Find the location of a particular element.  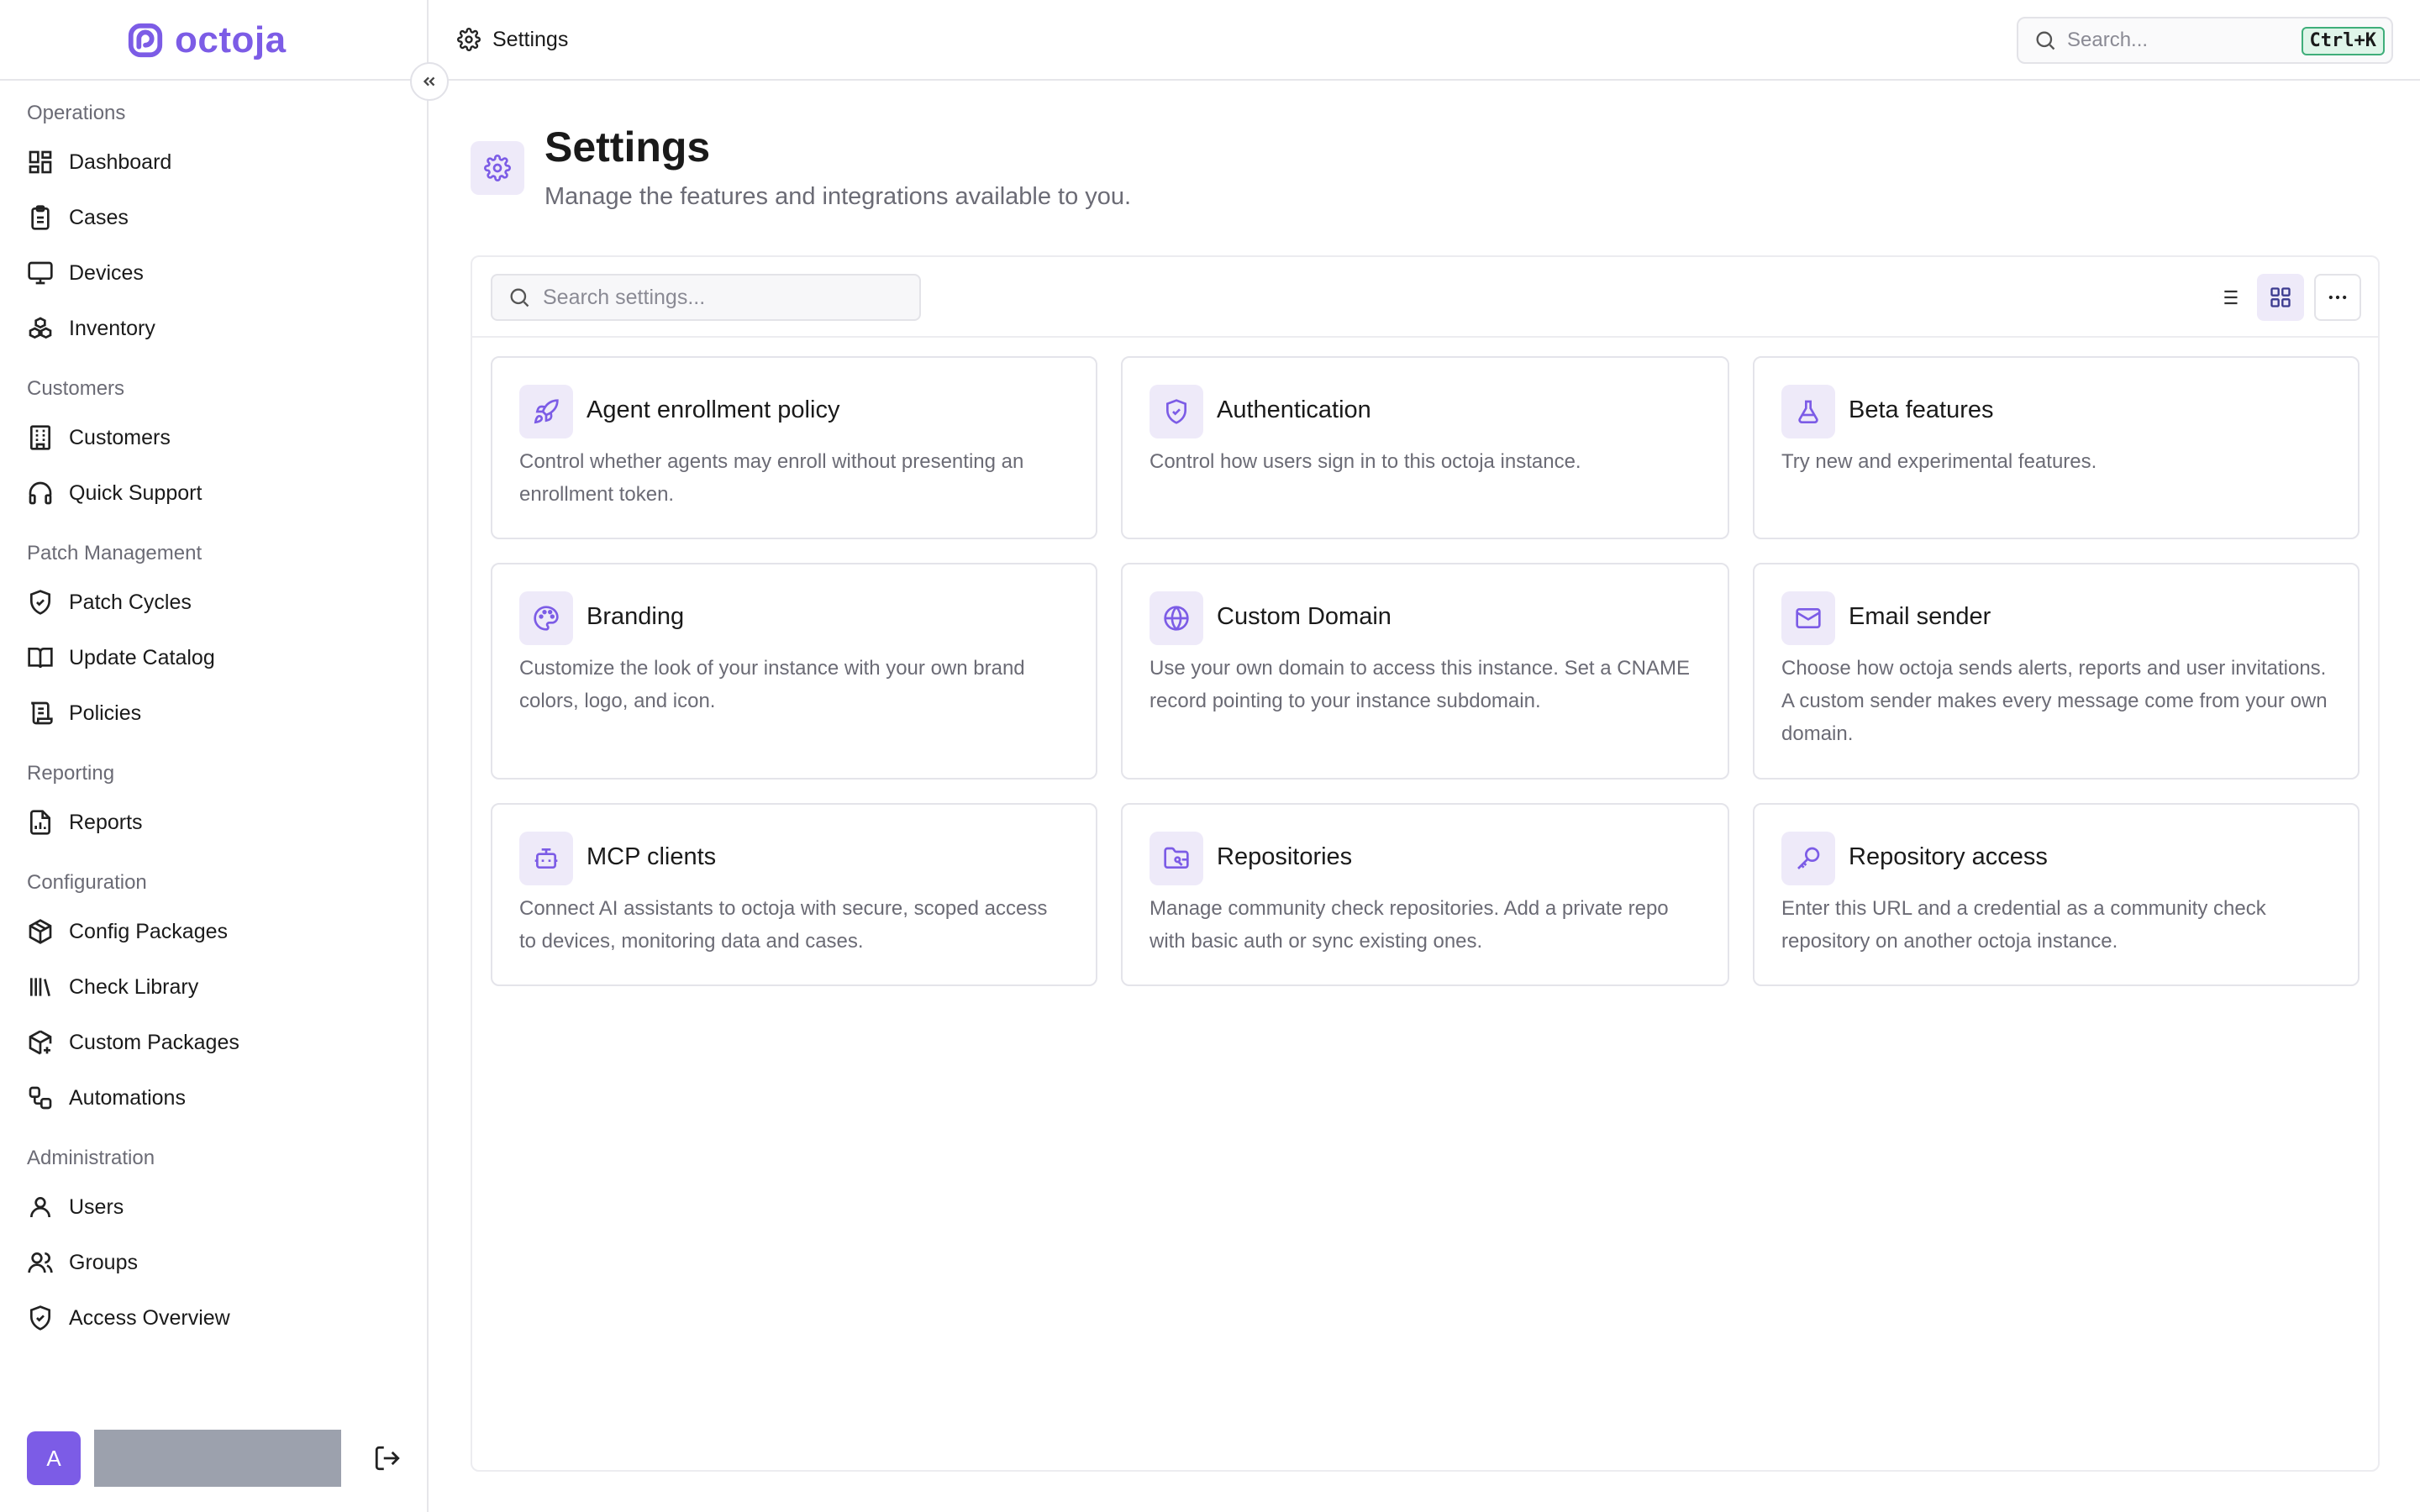

sidebar-item-users: Users is located at coordinates (214, 1207).